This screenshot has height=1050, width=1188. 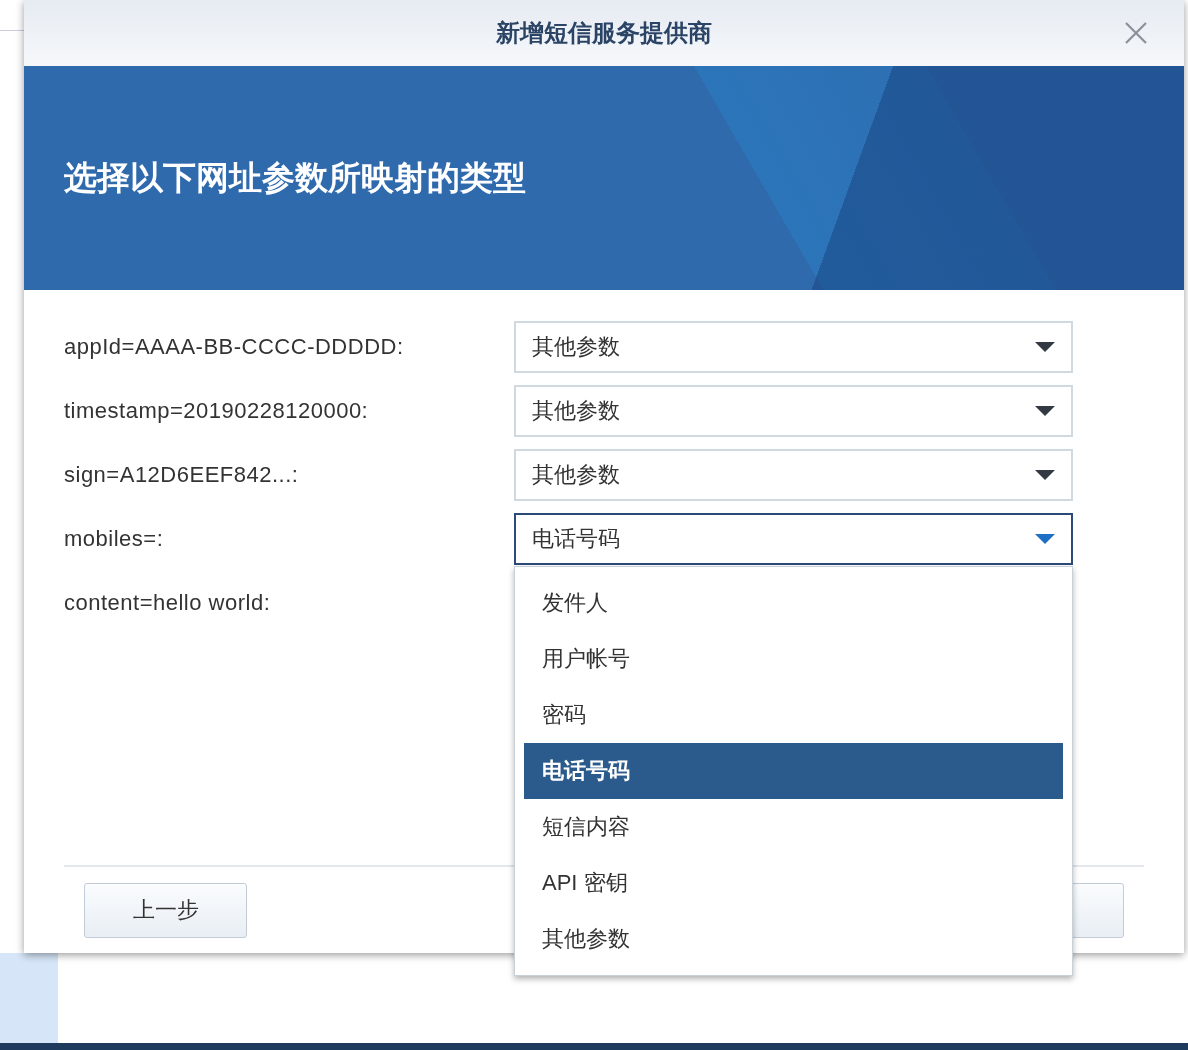 What do you see at coordinates (793, 827) in the screenshot?
I see `dropdown-option: 短信内容` at bounding box center [793, 827].